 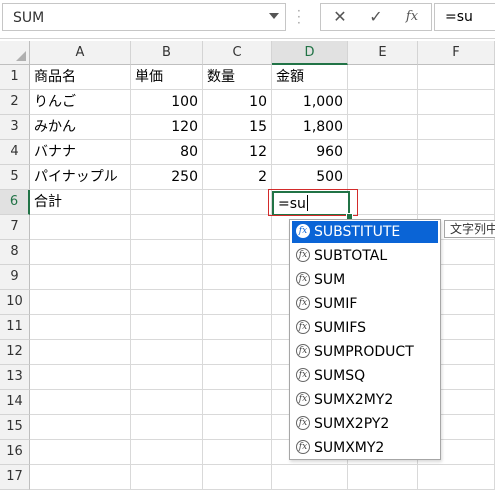 What do you see at coordinates (383, 53) in the screenshot?
I see `column-header-e: E` at bounding box center [383, 53].